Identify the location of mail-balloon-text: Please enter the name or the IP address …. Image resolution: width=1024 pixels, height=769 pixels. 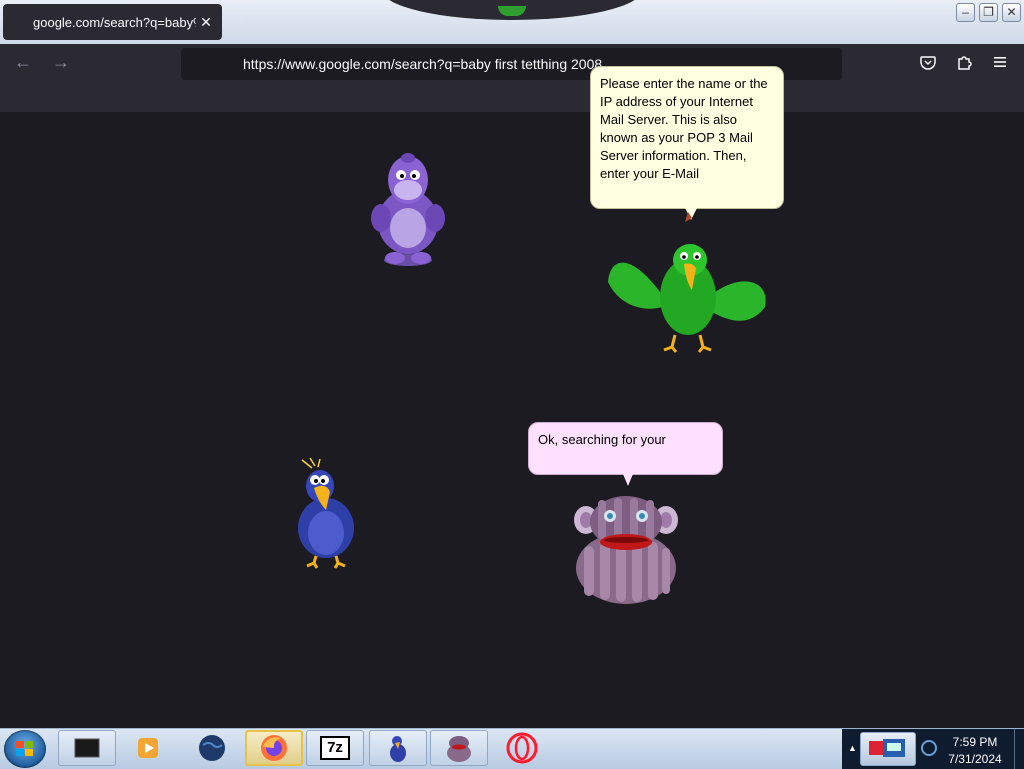
(684, 128).